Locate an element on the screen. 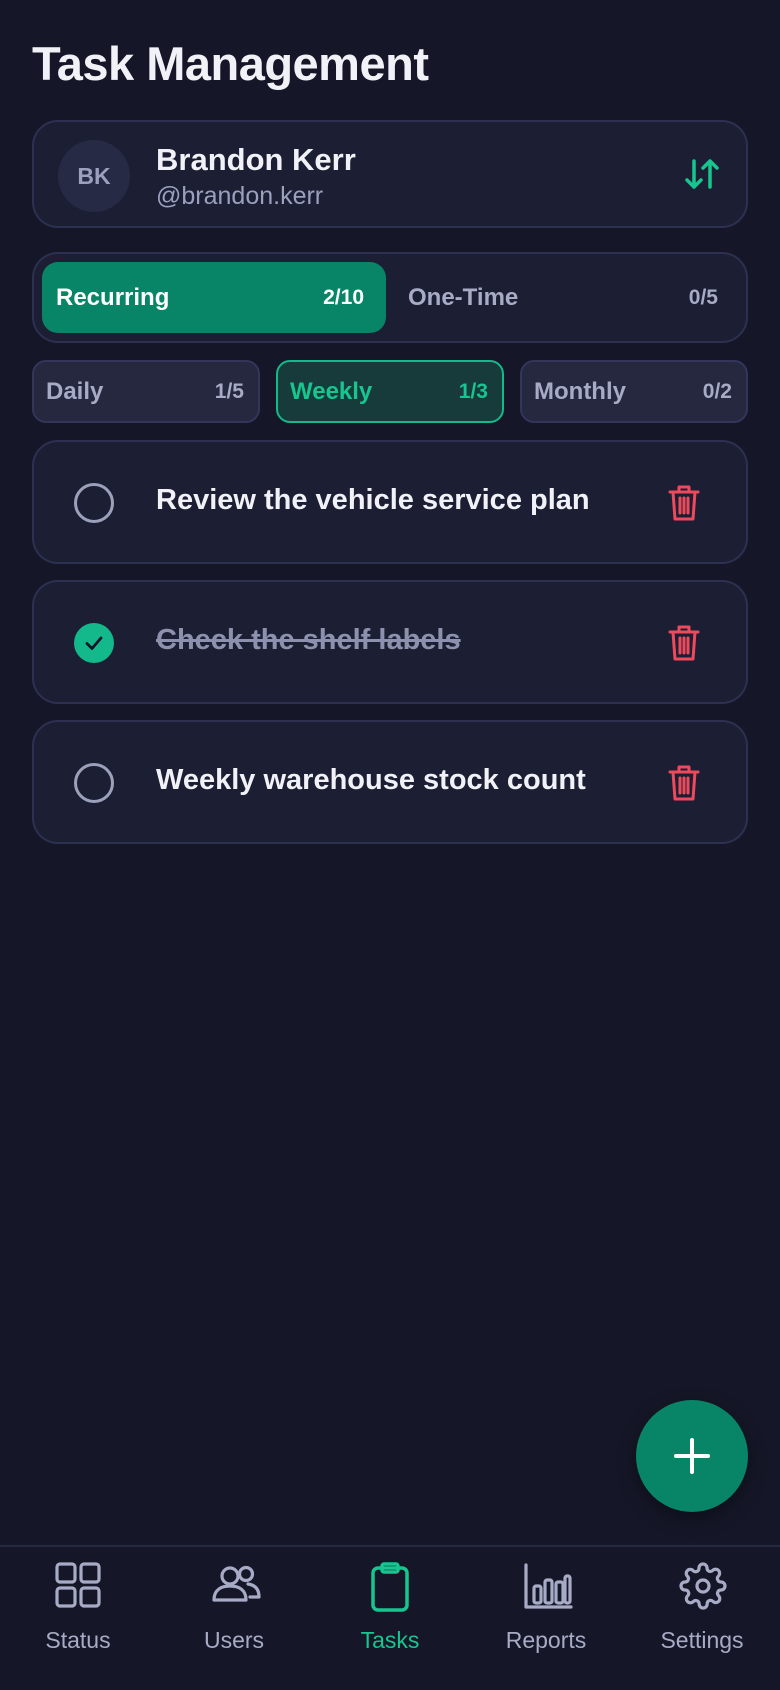 The image size is (780, 1690). nav-reports: Reports is located at coordinates (546, 1618).